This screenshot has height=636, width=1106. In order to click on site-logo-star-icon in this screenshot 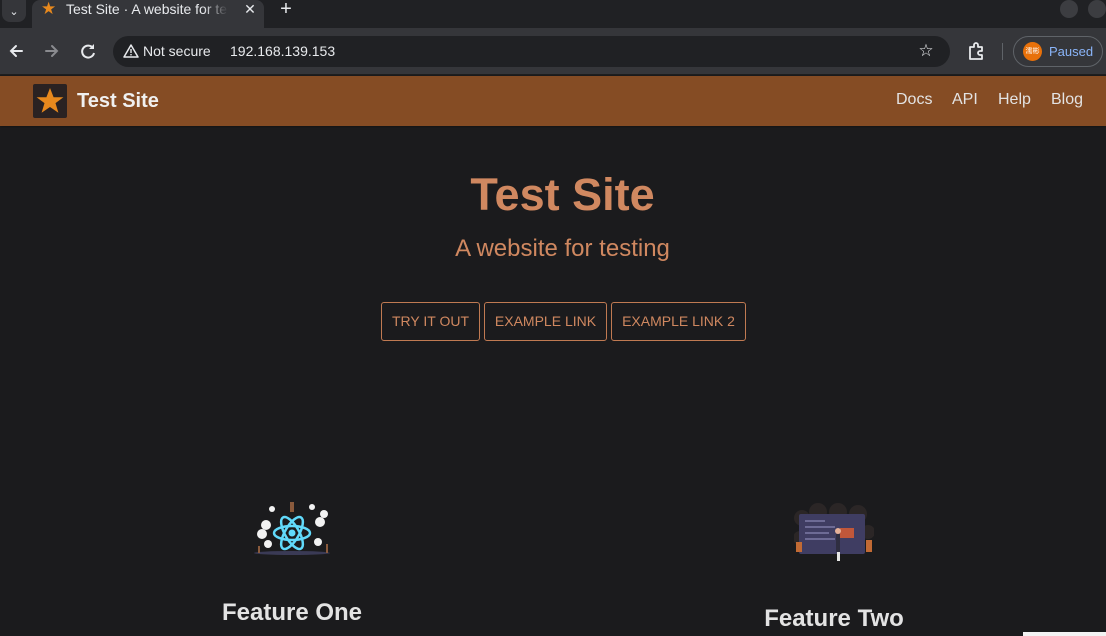, I will do `click(50, 101)`.